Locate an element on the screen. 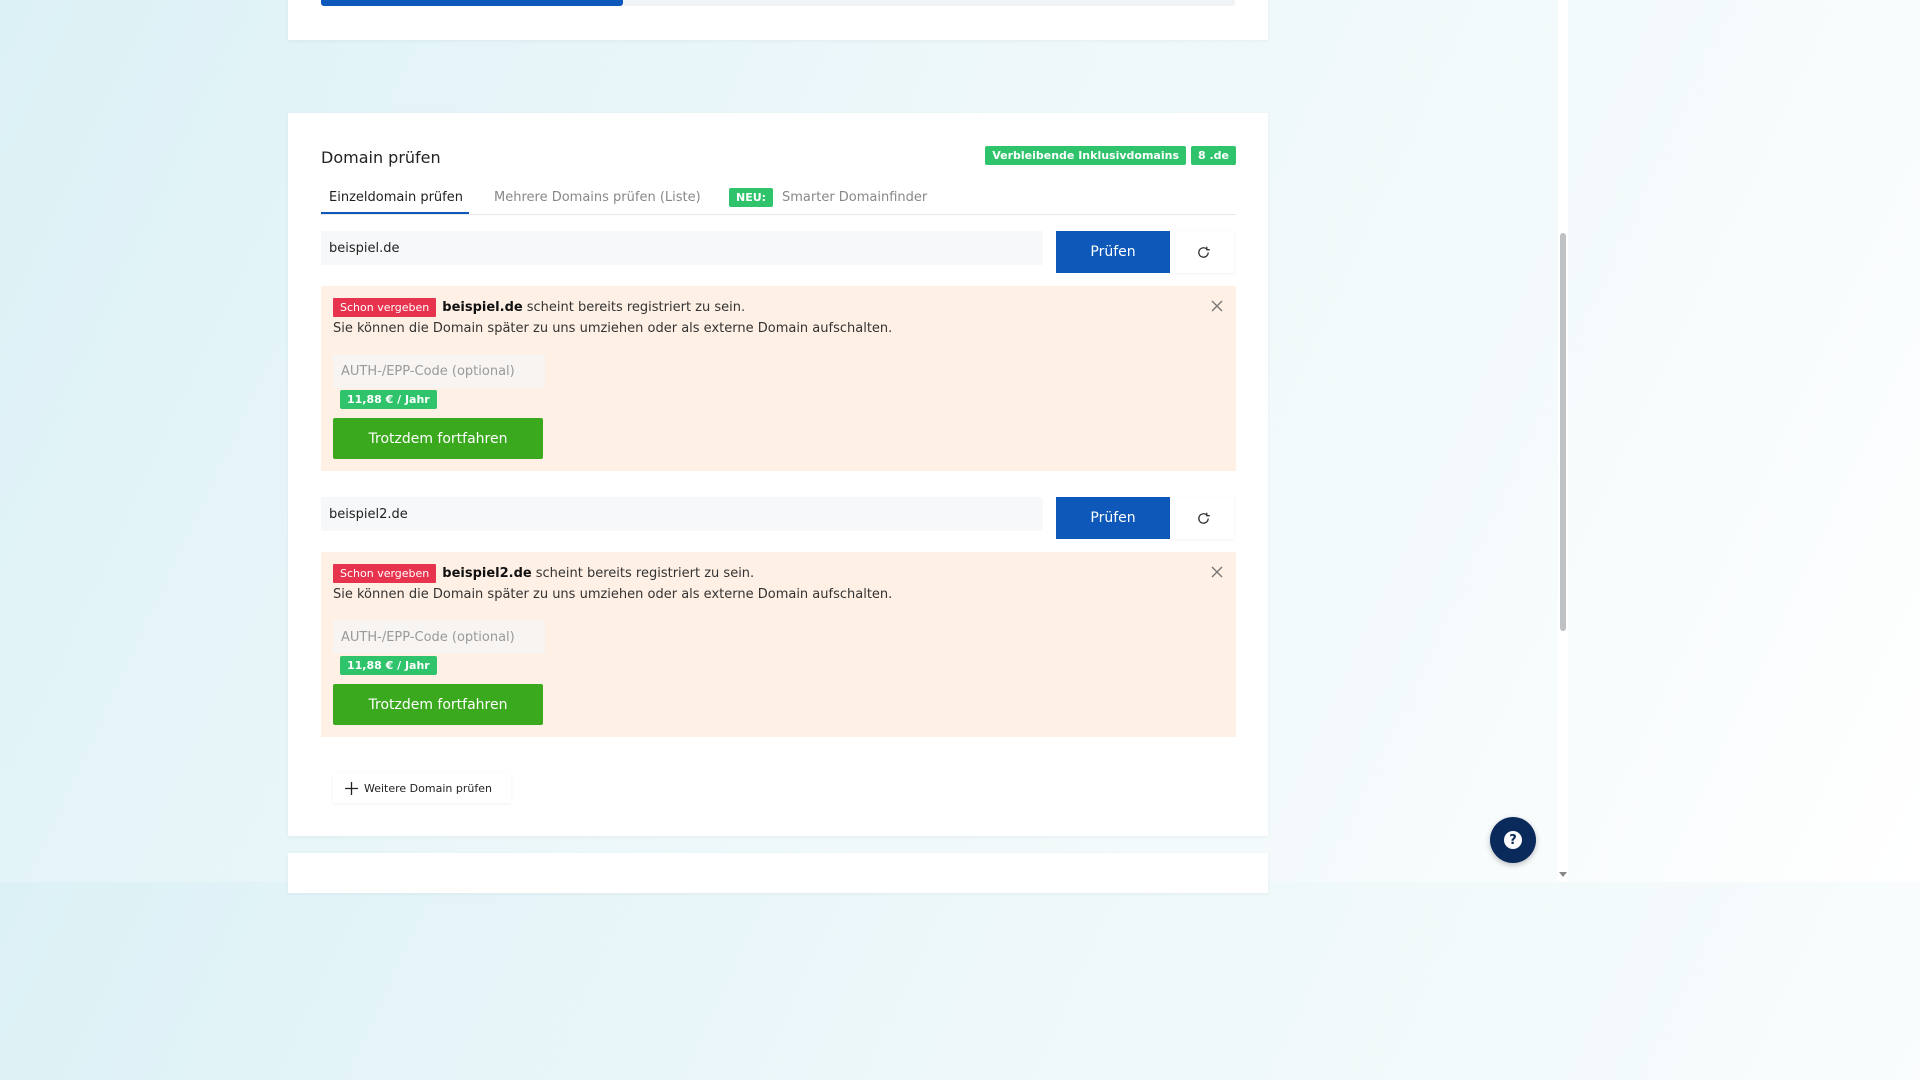  scrollbar is located at coordinates (1563, 441).